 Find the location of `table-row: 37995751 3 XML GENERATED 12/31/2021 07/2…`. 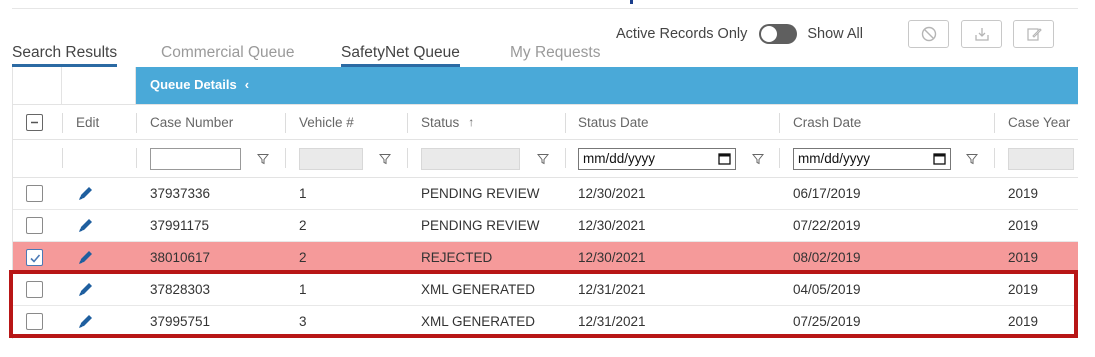

table-row: 37995751 3 XML GENERATED 12/31/2021 07/2… is located at coordinates (545, 322).